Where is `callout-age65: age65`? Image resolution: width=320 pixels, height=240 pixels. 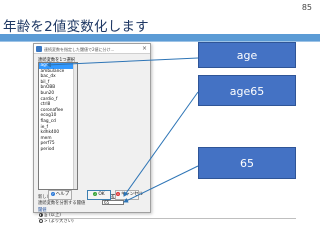
callout-age65: age65 is located at coordinates (247, 90).